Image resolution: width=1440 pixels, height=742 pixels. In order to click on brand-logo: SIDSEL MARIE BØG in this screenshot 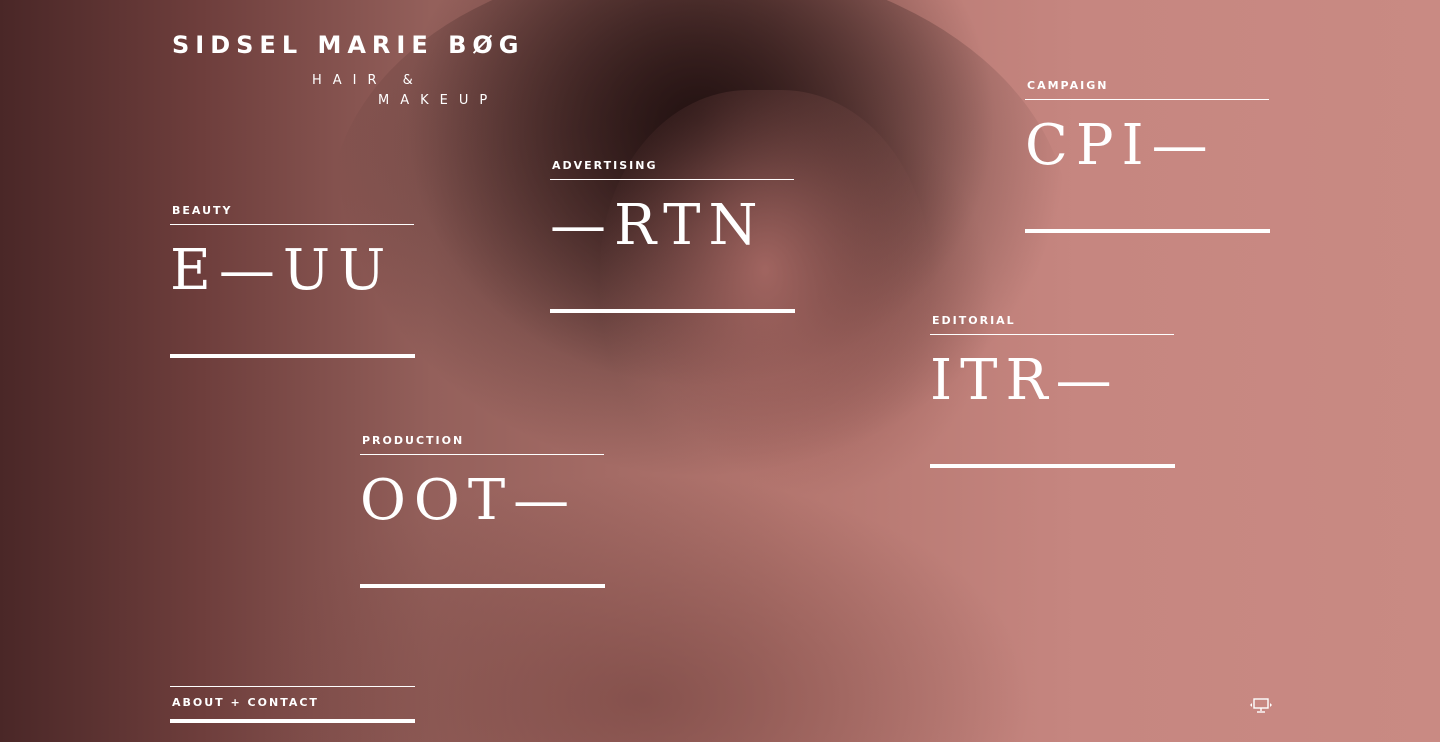, I will do `click(348, 45)`.